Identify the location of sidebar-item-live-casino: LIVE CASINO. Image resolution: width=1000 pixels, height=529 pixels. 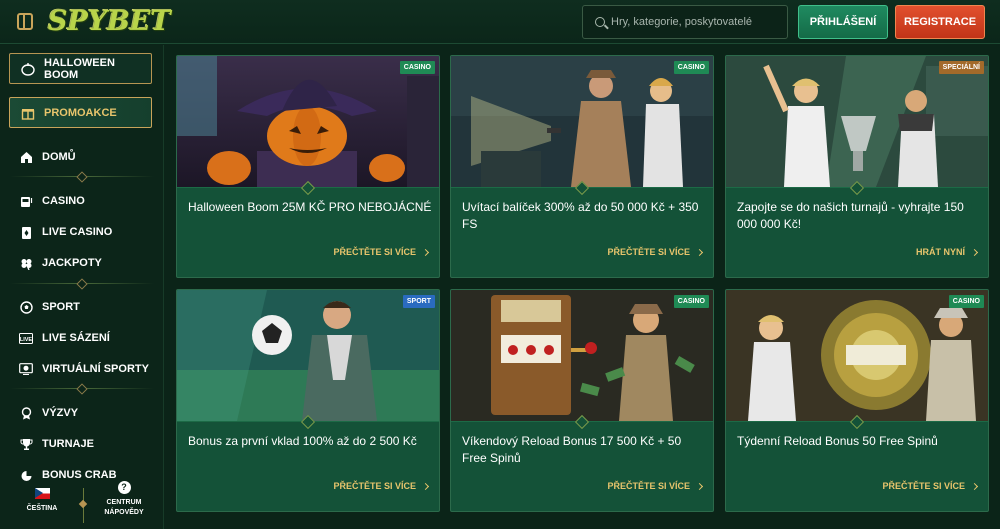
(65, 232).